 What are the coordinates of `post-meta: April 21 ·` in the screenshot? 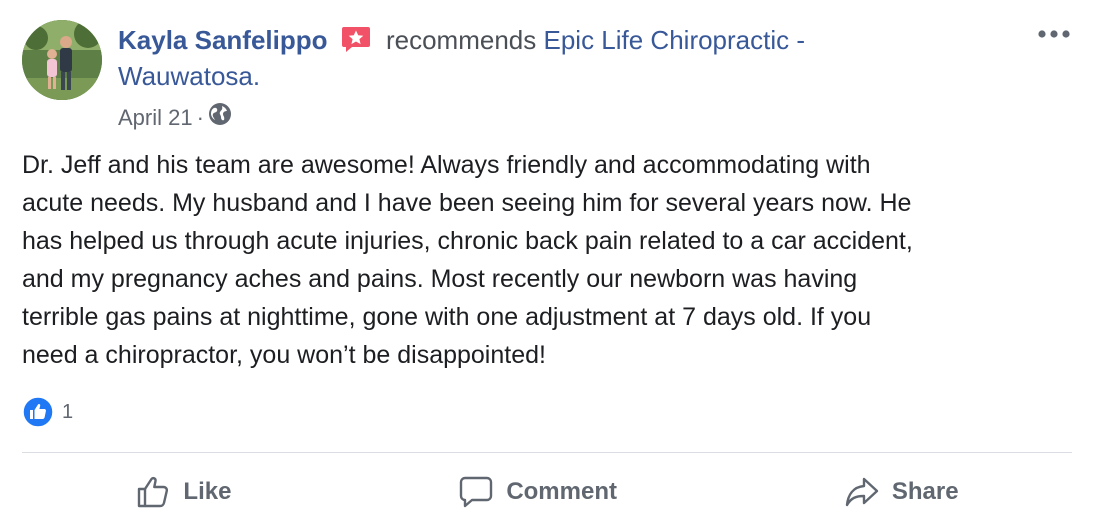 It's located at (175, 117).